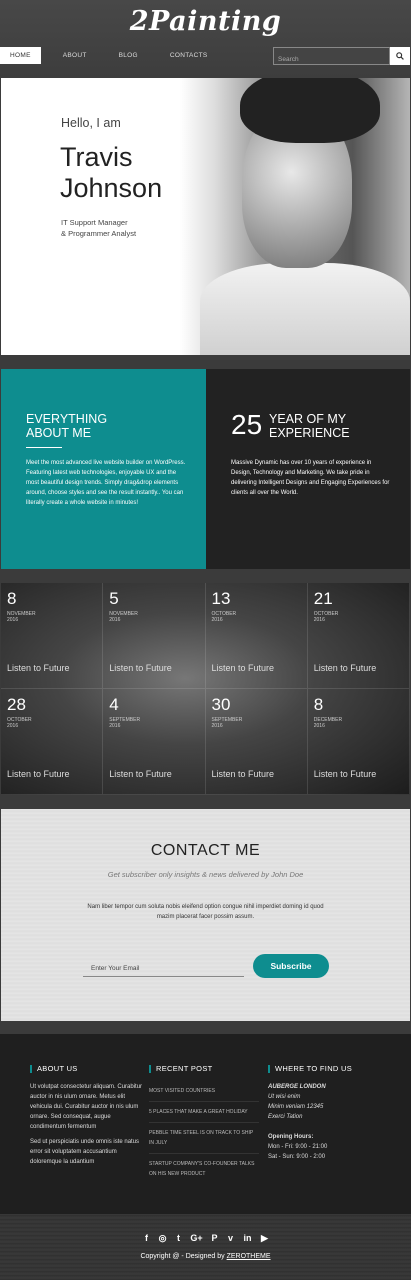 Image resolution: width=411 pixels, height=1280 pixels. Describe the element at coordinates (256, 742) in the screenshot. I see `event-card: 30 SEPTEMBER 2016 Listen to Future` at that location.